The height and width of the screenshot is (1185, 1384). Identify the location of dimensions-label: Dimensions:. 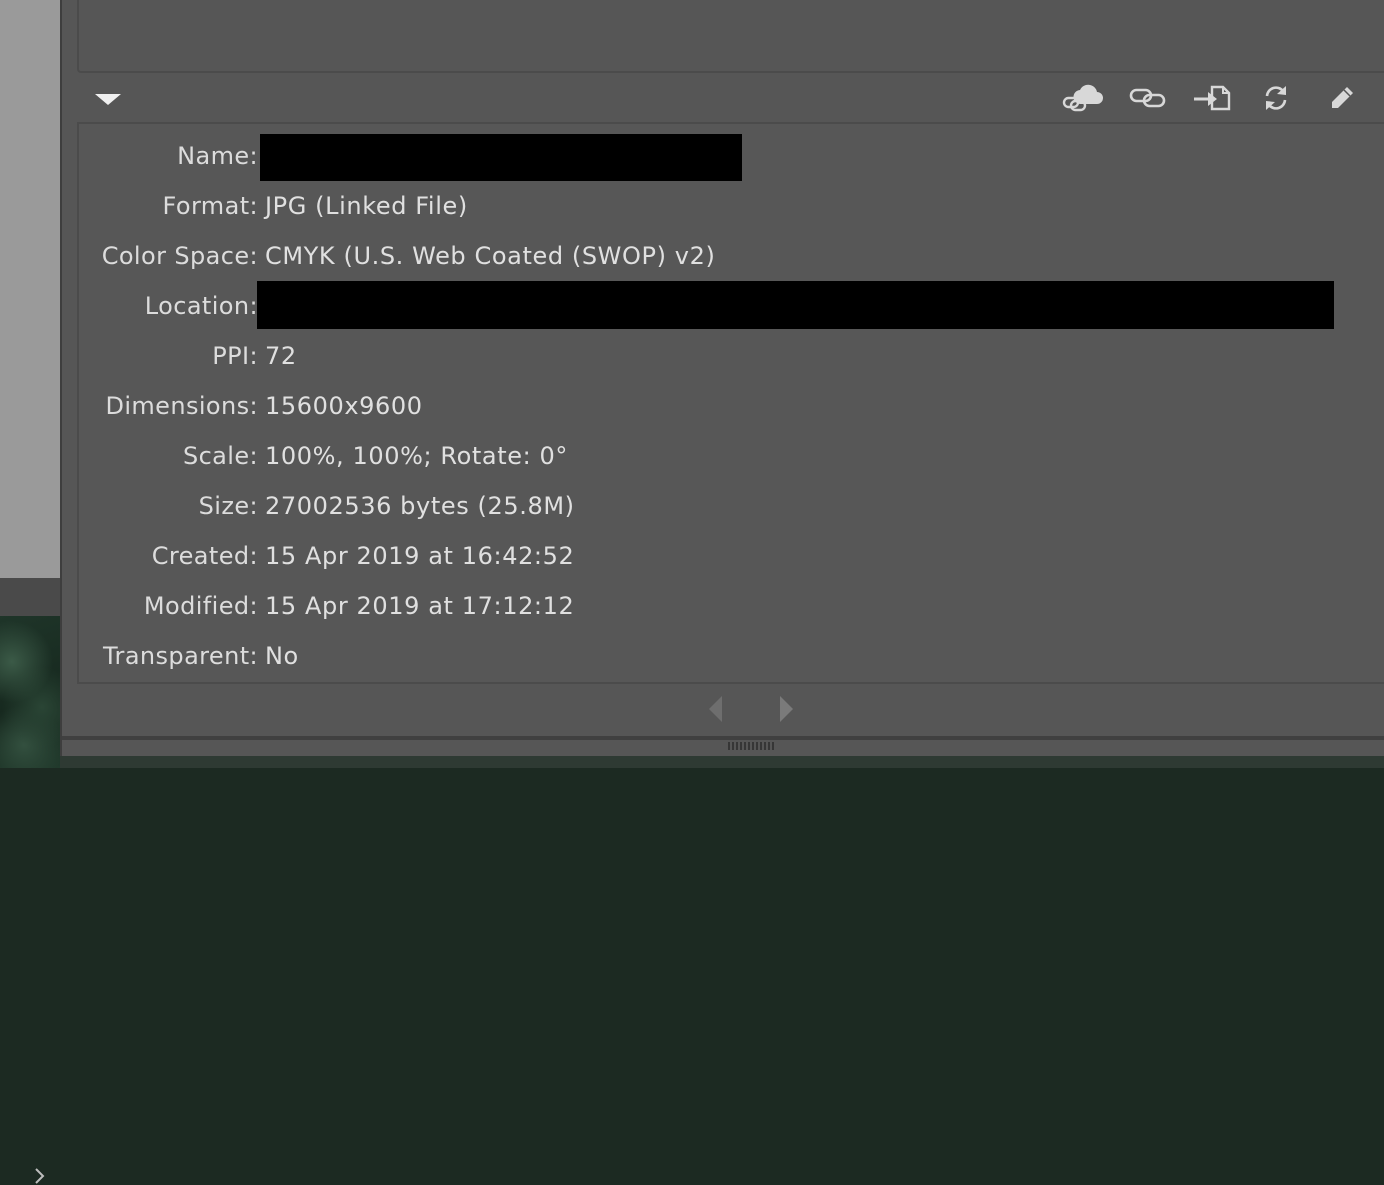
(181, 406).